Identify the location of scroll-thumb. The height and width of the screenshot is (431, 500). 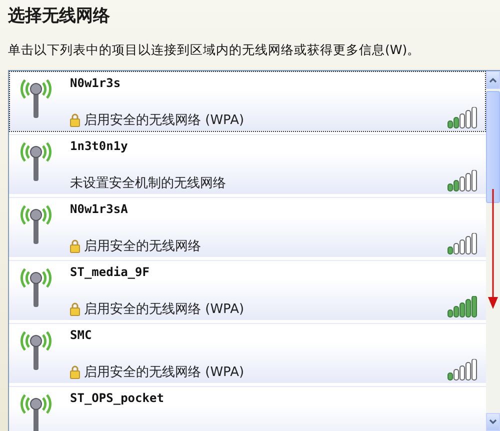
(493, 147).